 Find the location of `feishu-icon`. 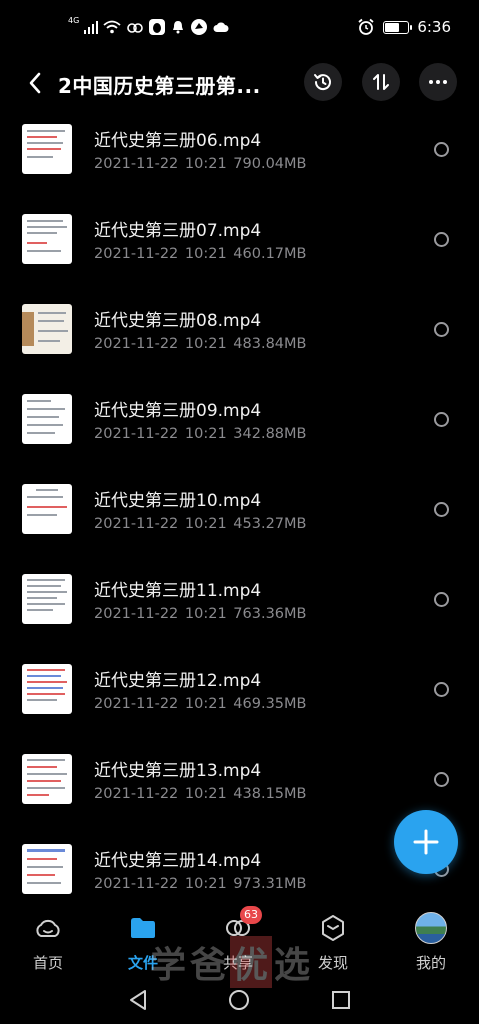

feishu-icon is located at coordinates (199, 27).